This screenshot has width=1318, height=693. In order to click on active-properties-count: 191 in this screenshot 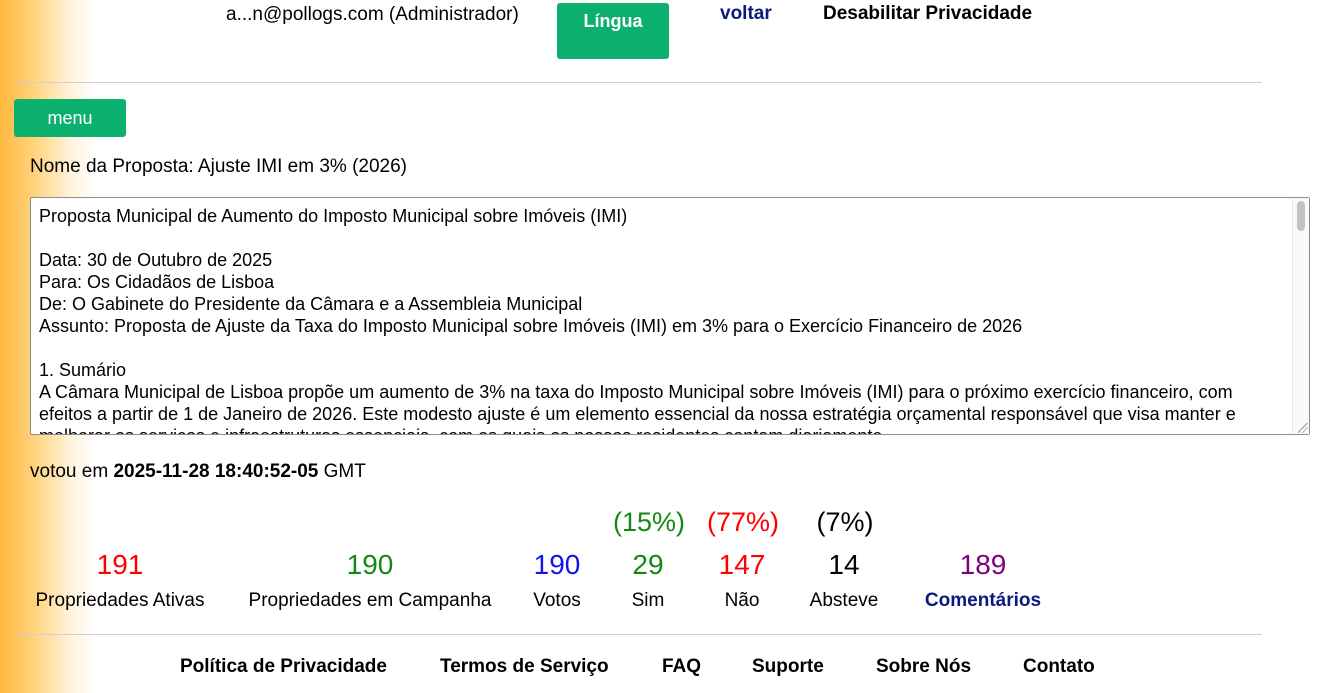, I will do `click(120, 564)`.